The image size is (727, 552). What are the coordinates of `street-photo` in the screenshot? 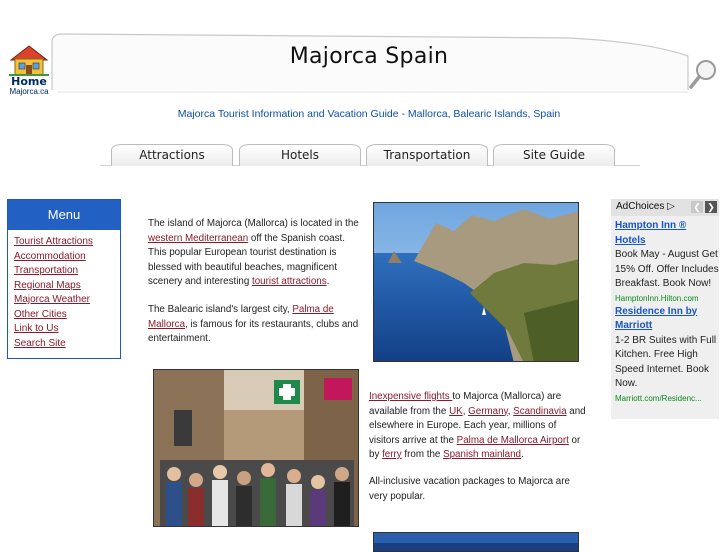 It's located at (256, 448).